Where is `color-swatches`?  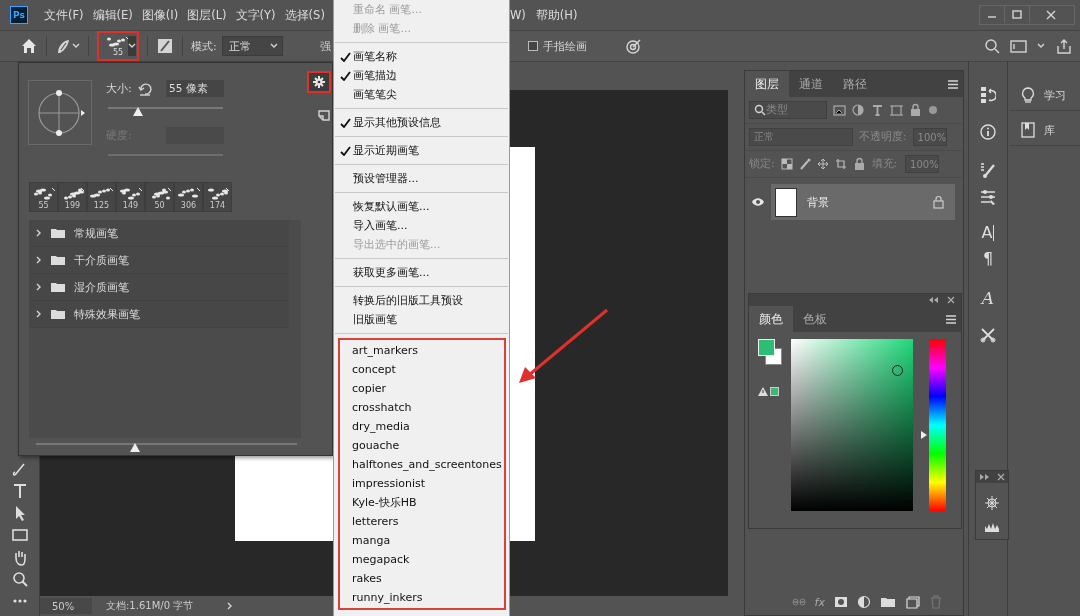 color-swatches is located at coordinates (770, 352).